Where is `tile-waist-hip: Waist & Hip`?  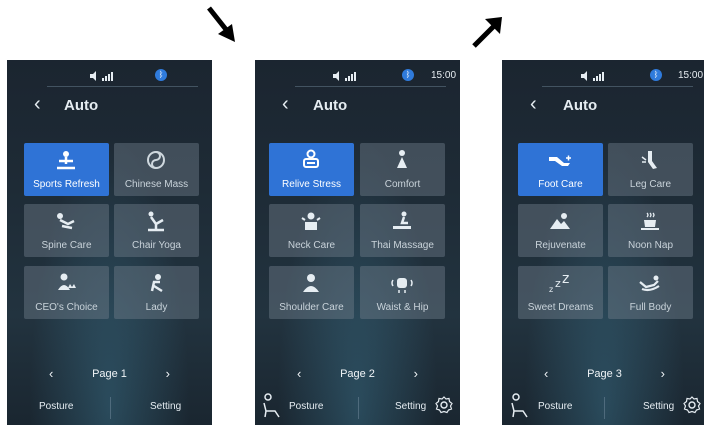 tile-waist-hip: Waist & Hip is located at coordinates (402, 292).